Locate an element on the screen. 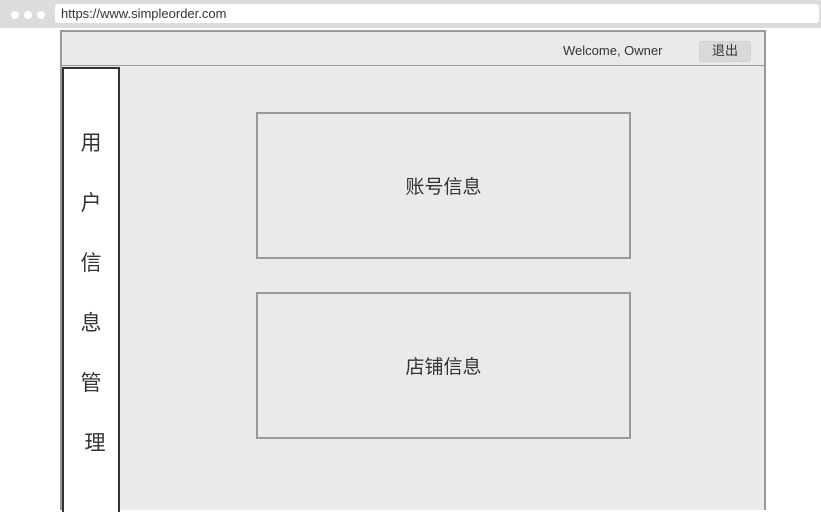  sidebar-title-char: 理 is located at coordinates (95, 443).